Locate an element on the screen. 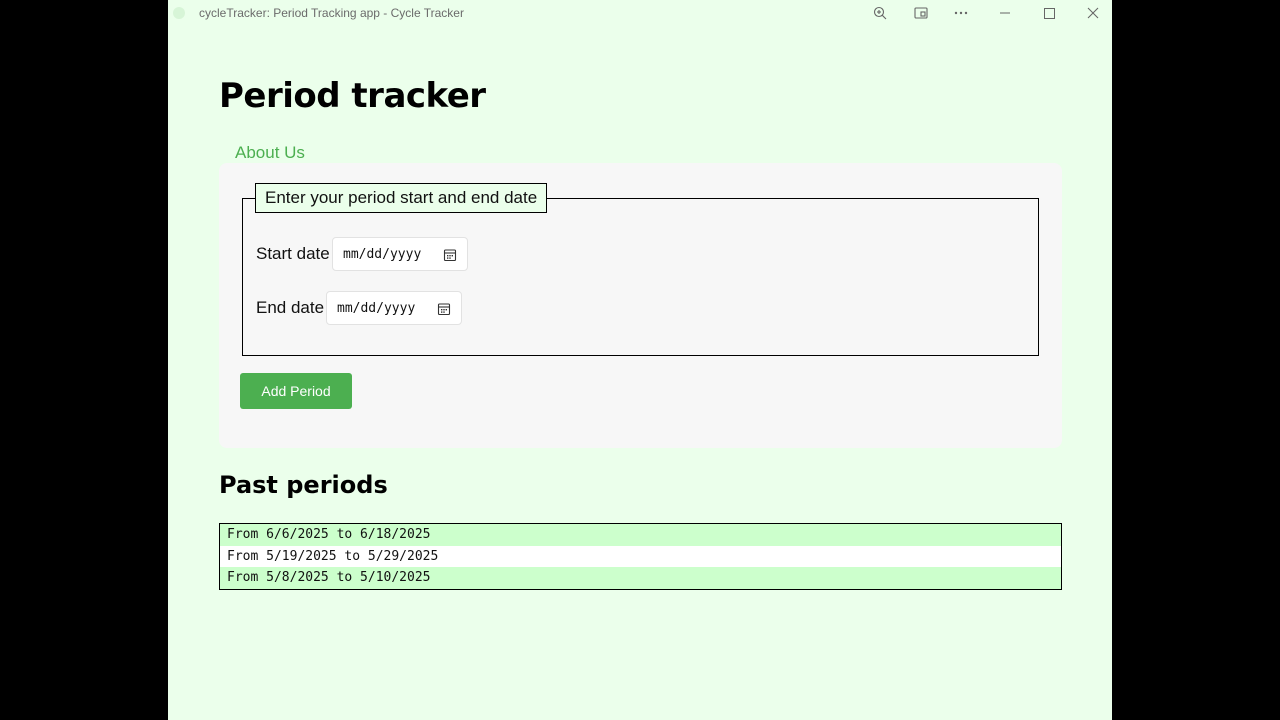 This screenshot has height=720, width=1280. fieldset-legend: Enter your period start and end date is located at coordinates (401, 198).